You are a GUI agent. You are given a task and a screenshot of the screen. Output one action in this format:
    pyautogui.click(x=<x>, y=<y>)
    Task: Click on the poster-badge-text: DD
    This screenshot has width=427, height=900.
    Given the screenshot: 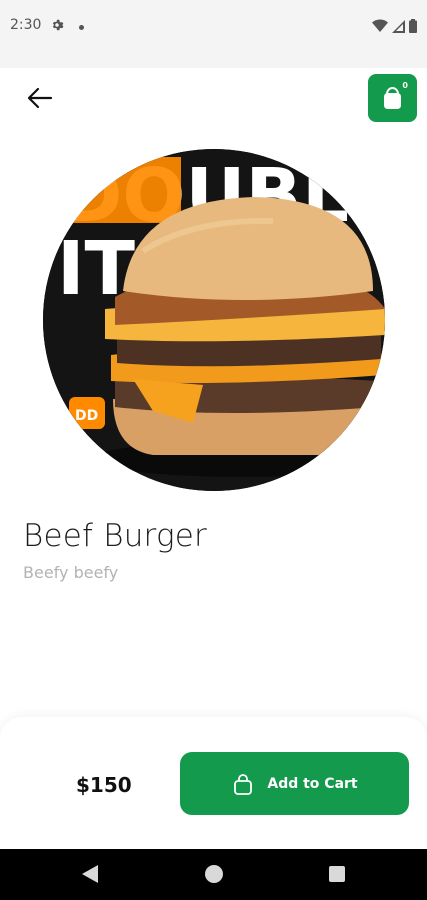 What is the action you would take?
    pyautogui.click(x=86, y=416)
    